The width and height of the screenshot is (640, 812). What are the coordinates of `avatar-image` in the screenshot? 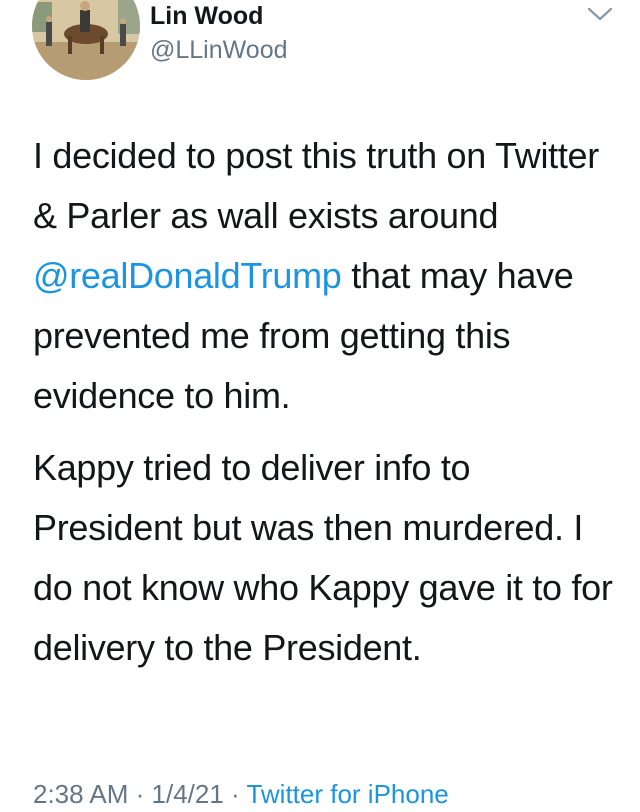 It's located at (86, 40).